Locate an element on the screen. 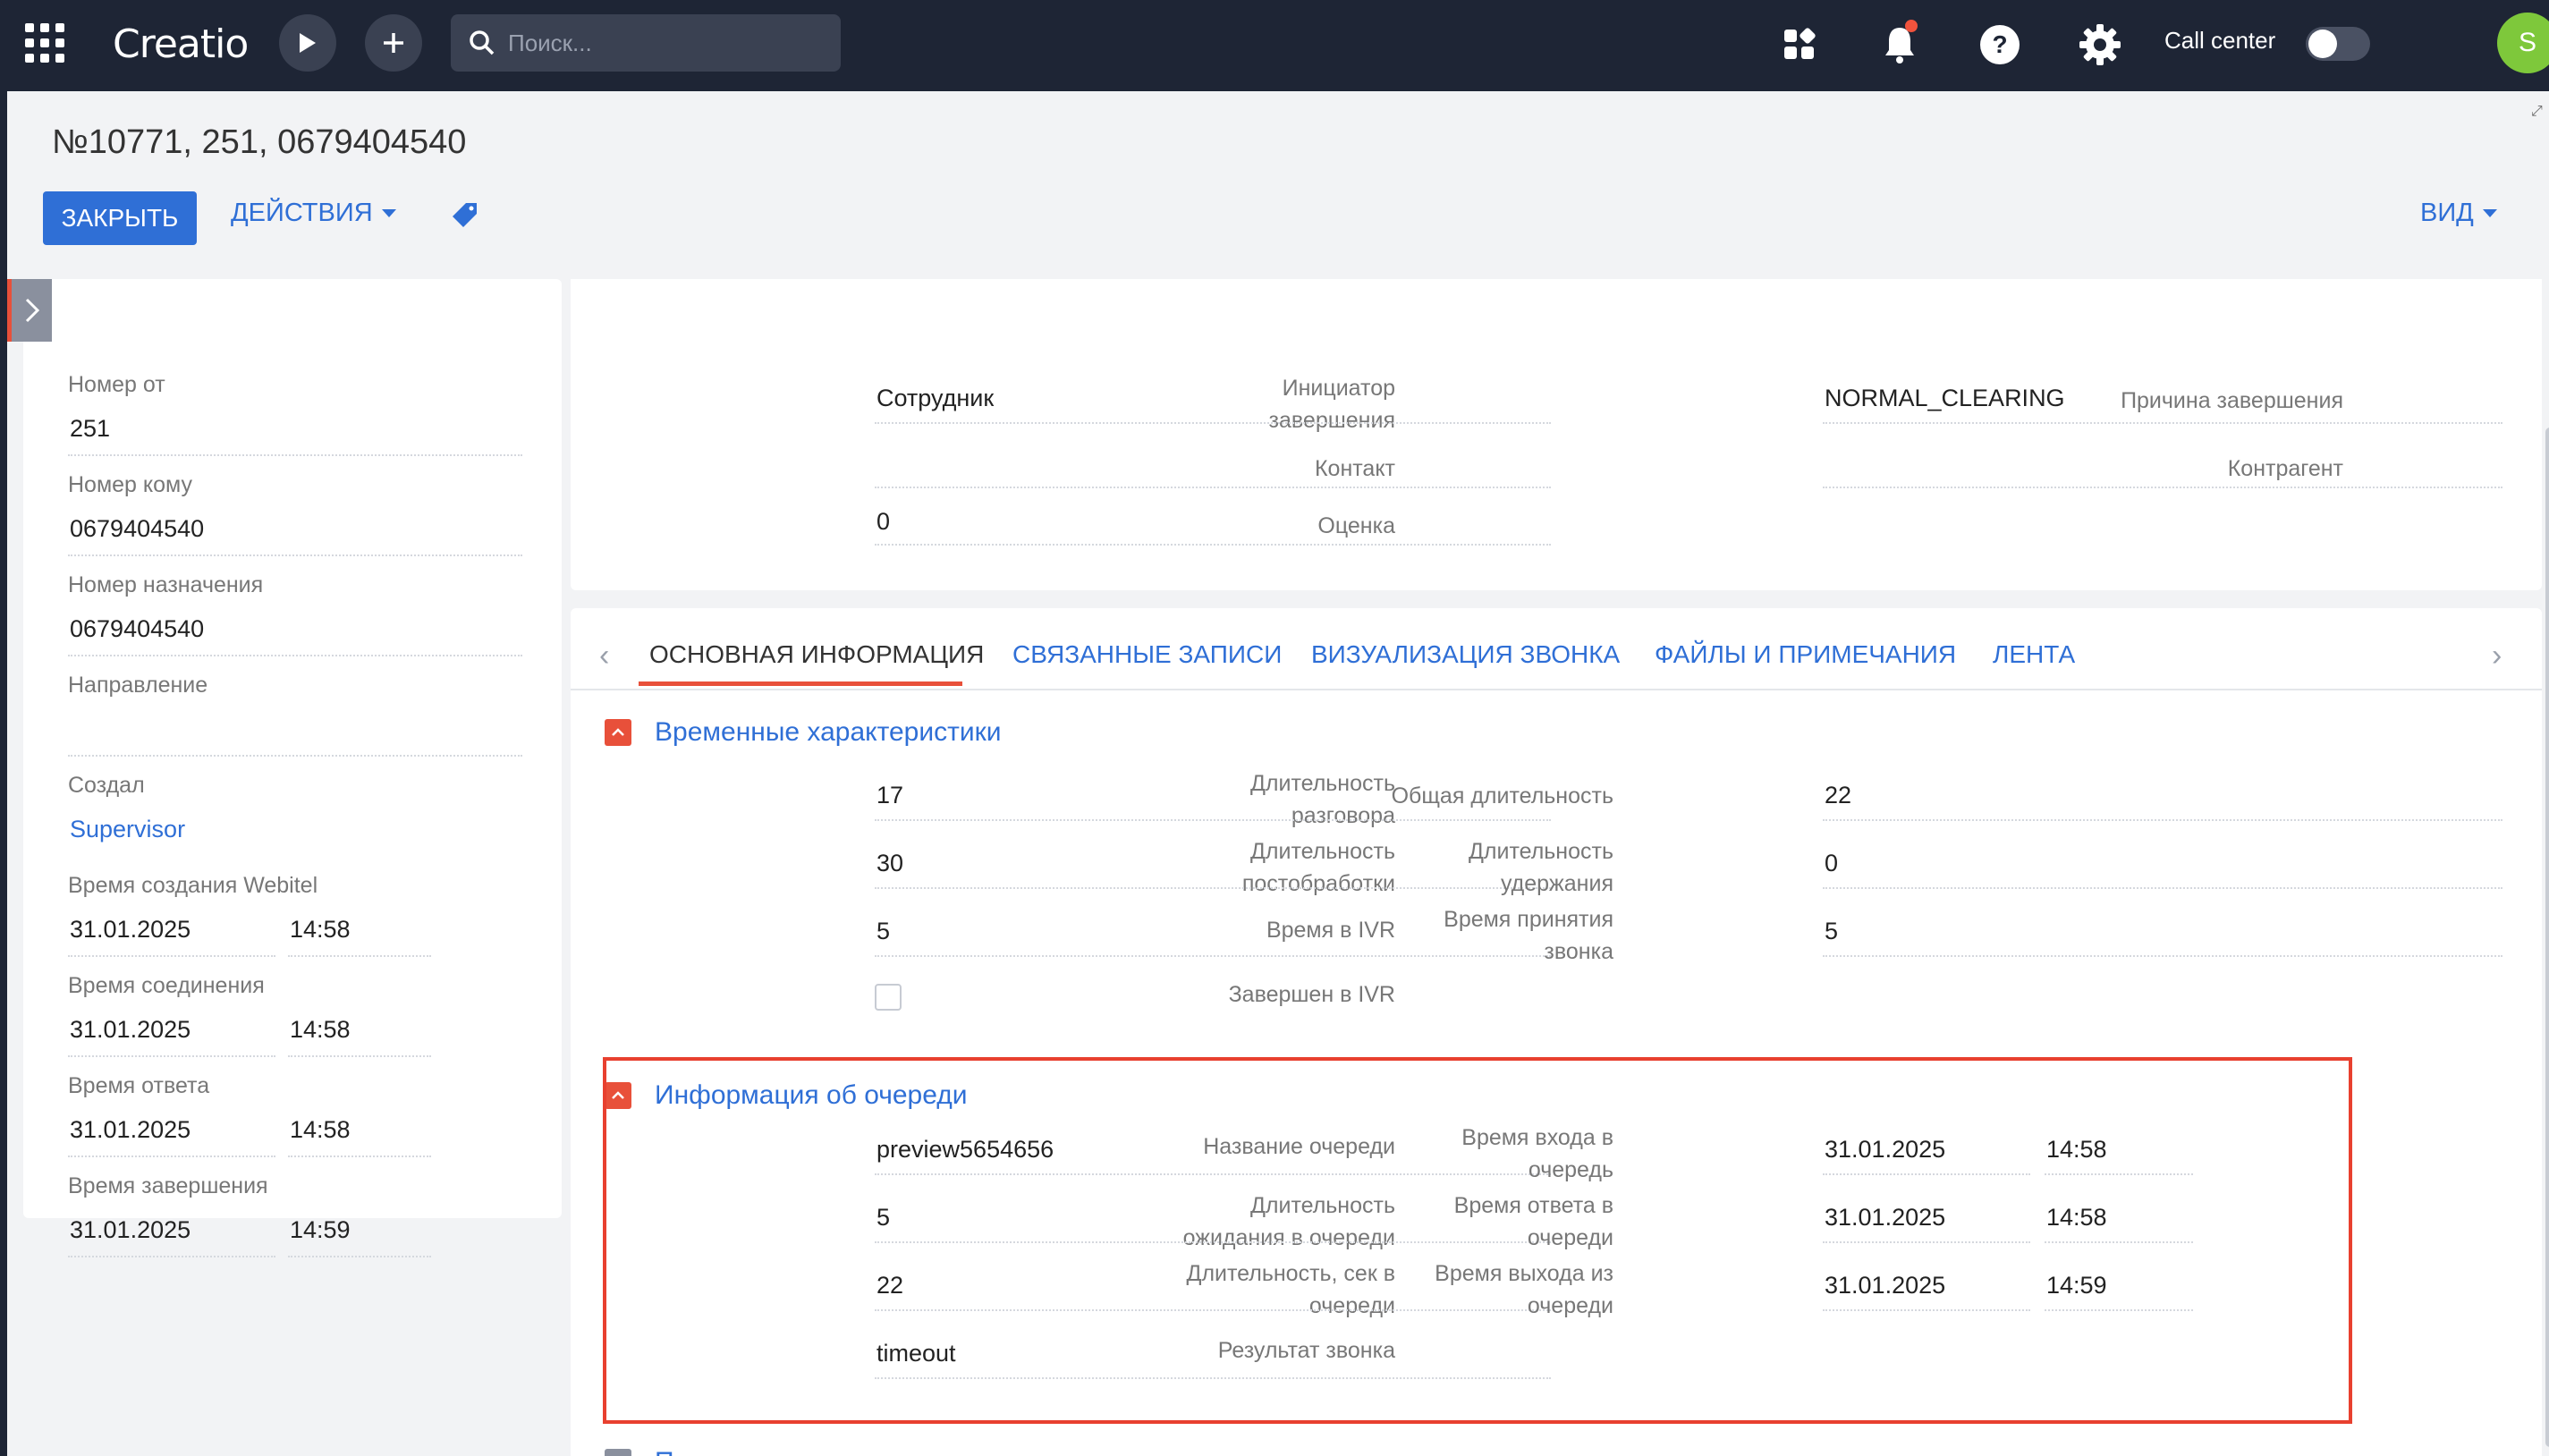  vars-group-header: Переменные is located at coordinates (711, 1451).